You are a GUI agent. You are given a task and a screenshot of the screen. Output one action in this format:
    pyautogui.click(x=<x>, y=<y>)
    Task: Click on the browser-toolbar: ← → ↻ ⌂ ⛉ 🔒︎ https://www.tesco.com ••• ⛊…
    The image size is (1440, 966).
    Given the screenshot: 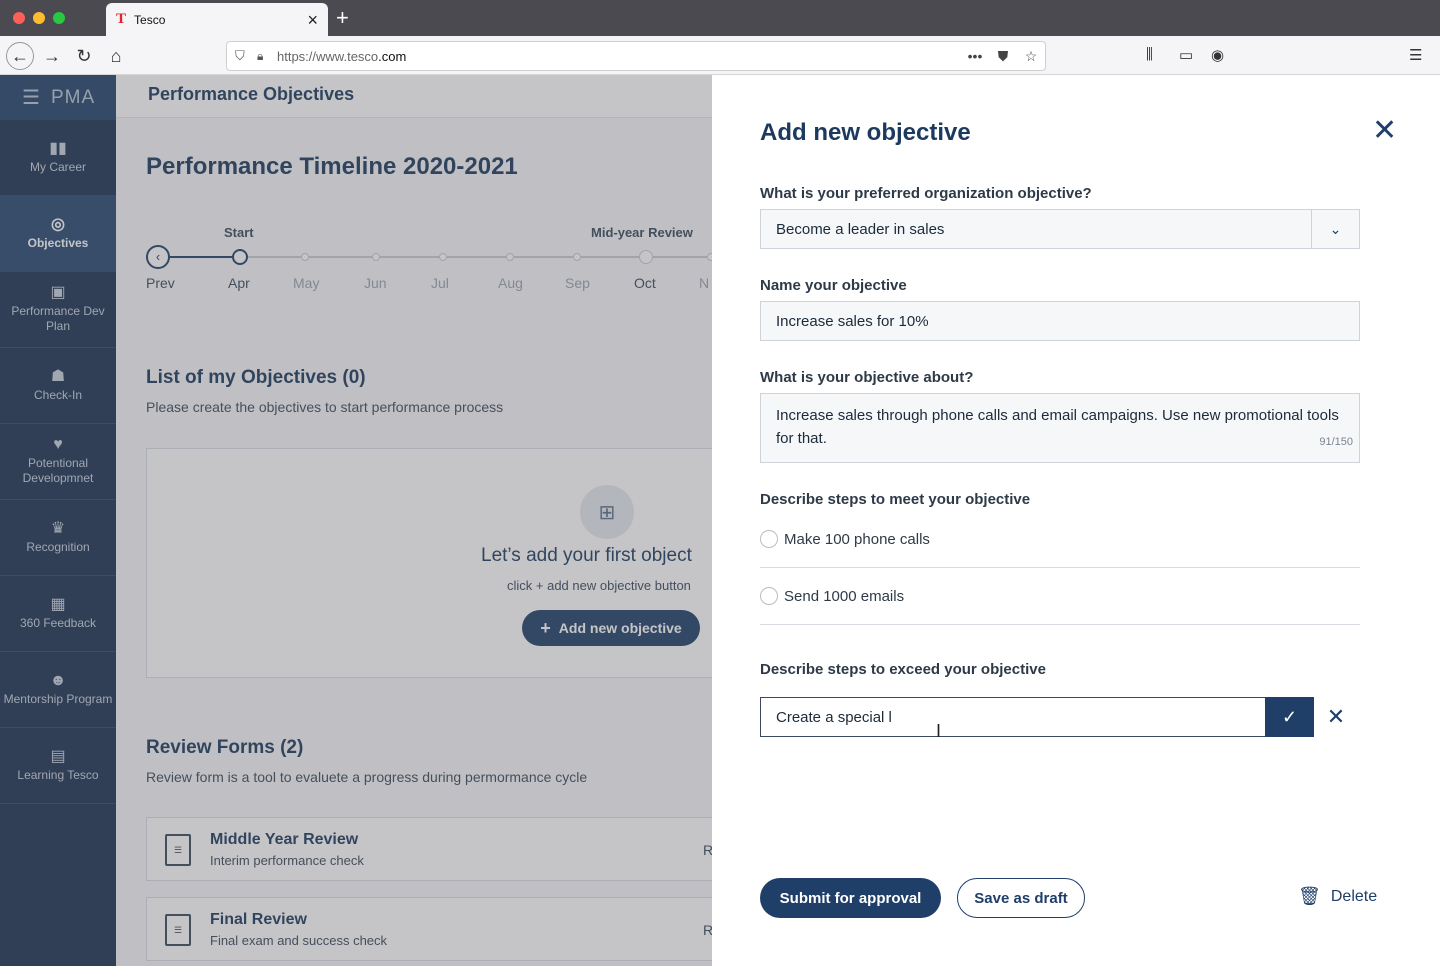 What is the action you would take?
    pyautogui.click(x=720, y=55)
    